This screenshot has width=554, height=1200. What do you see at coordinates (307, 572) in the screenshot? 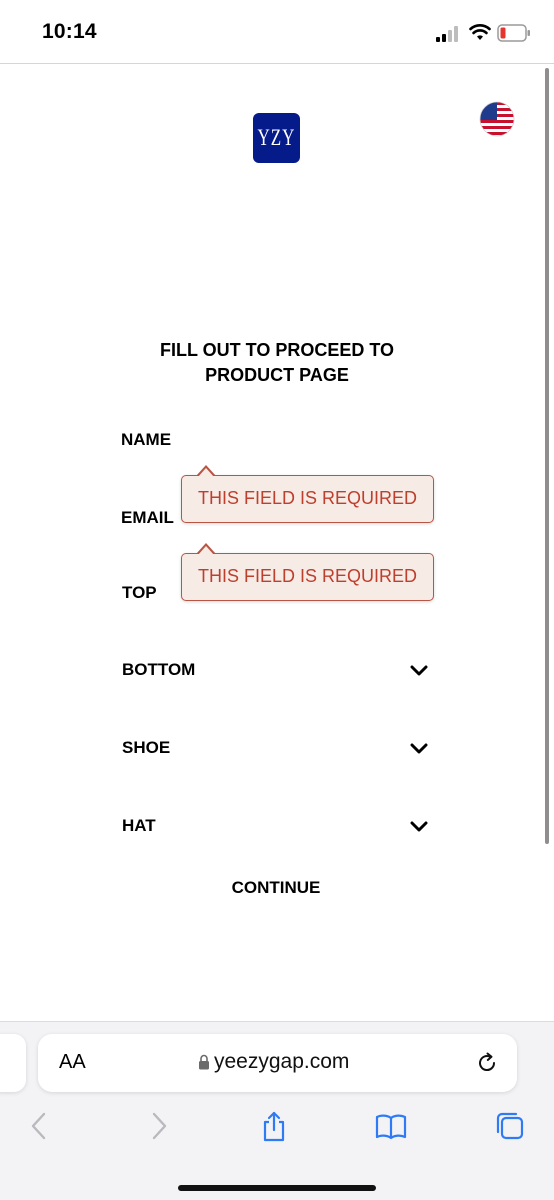
I see `email-required-error: THIS FIELD IS REQUIRED` at bounding box center [307, 572].